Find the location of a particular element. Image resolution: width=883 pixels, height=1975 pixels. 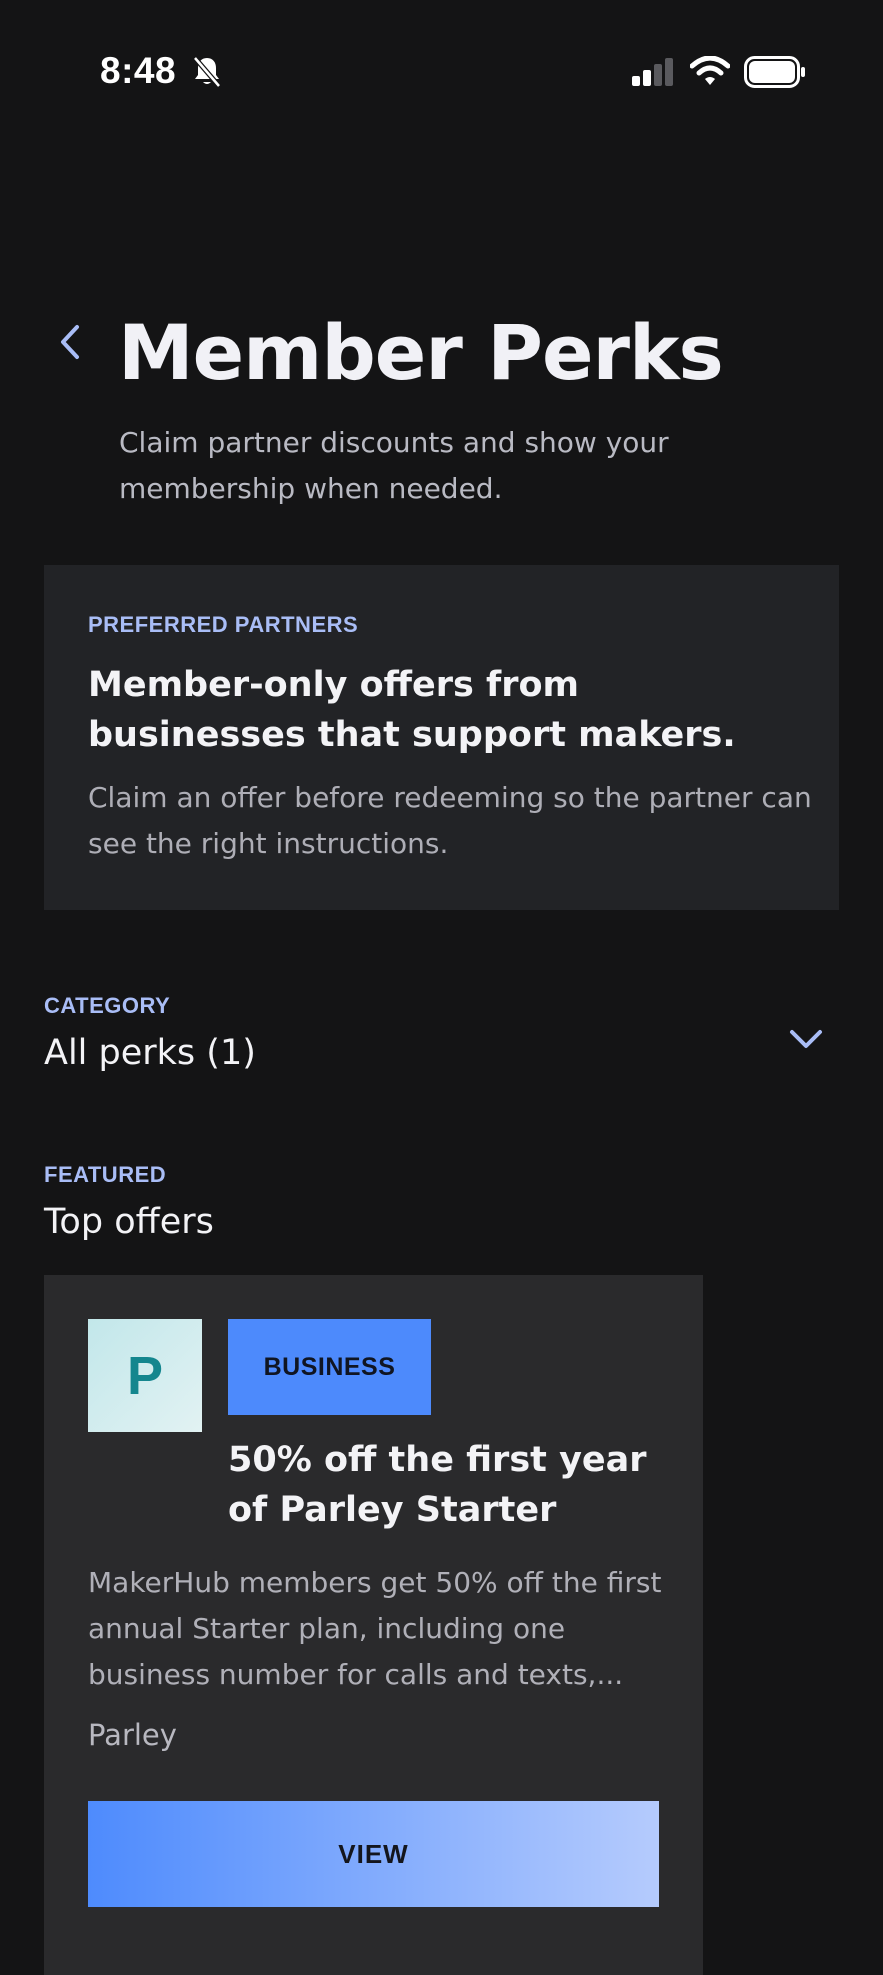

status-bar: 8:48 is located at coordinates (441, 70).